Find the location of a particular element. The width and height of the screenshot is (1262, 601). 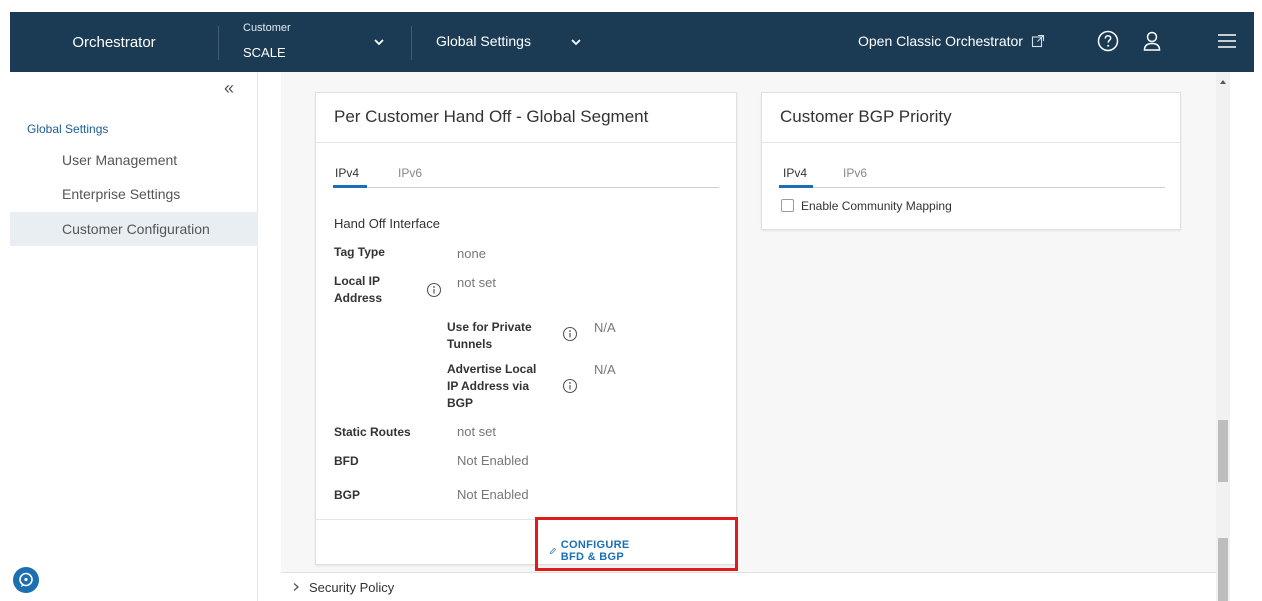

user-icon is located at coordinates (1152, 41).